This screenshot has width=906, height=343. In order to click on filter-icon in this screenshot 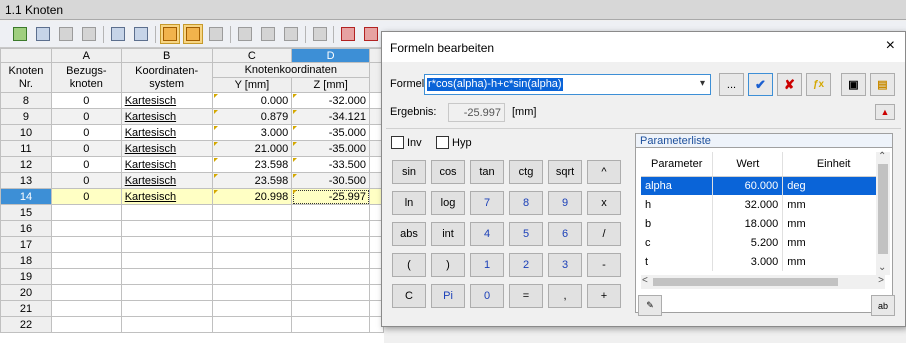, I will do `click(193, 34)`.